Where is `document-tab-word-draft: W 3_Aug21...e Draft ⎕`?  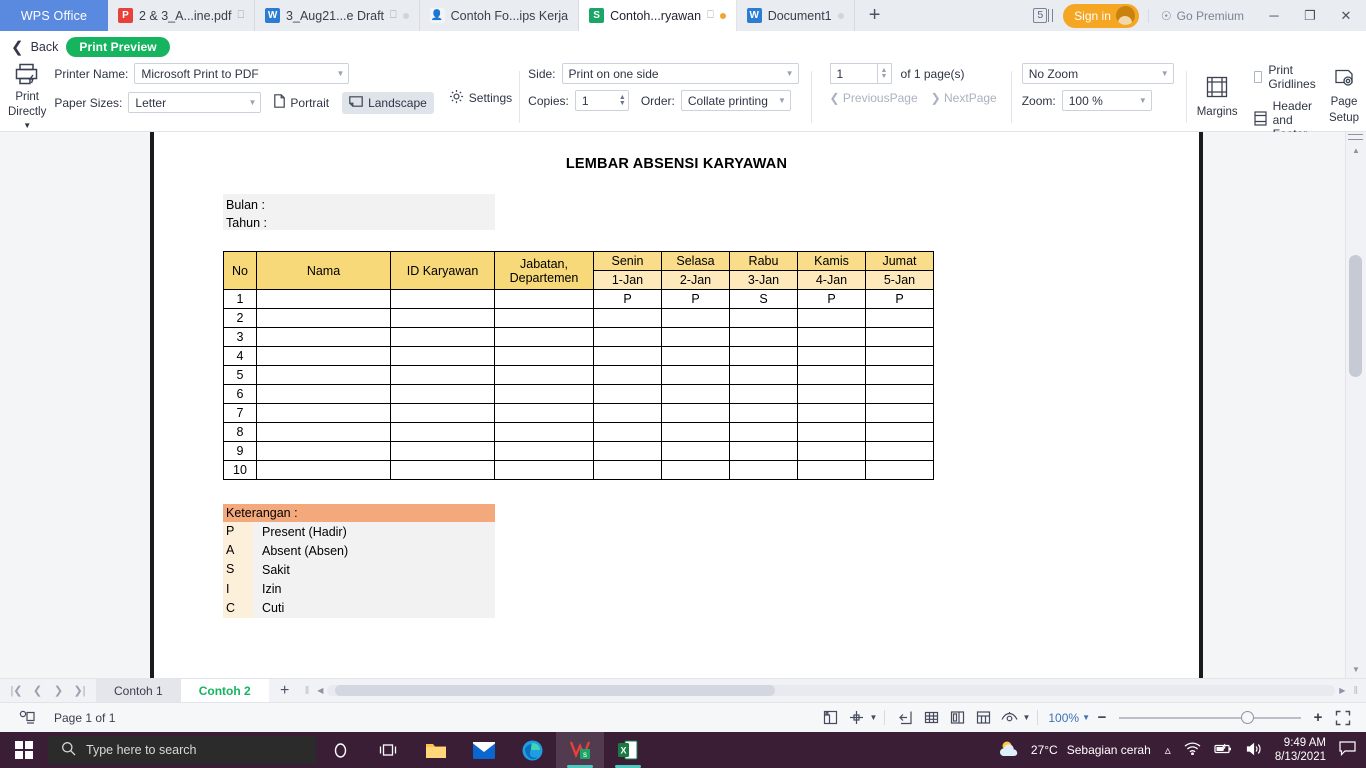 document-tab-word-draft: W 3_Aug21...e Draft ⎕ is located at coordinates (337, 15).